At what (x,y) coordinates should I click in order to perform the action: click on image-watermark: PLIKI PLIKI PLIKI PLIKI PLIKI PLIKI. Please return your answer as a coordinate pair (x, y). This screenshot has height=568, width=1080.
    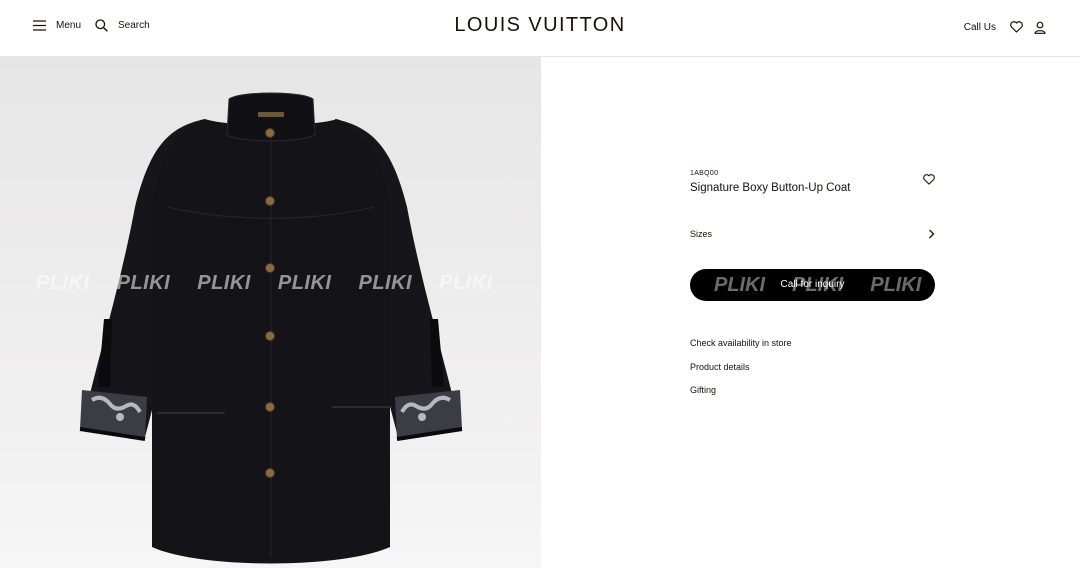
    Looking at the image, I should click on (278, 283).